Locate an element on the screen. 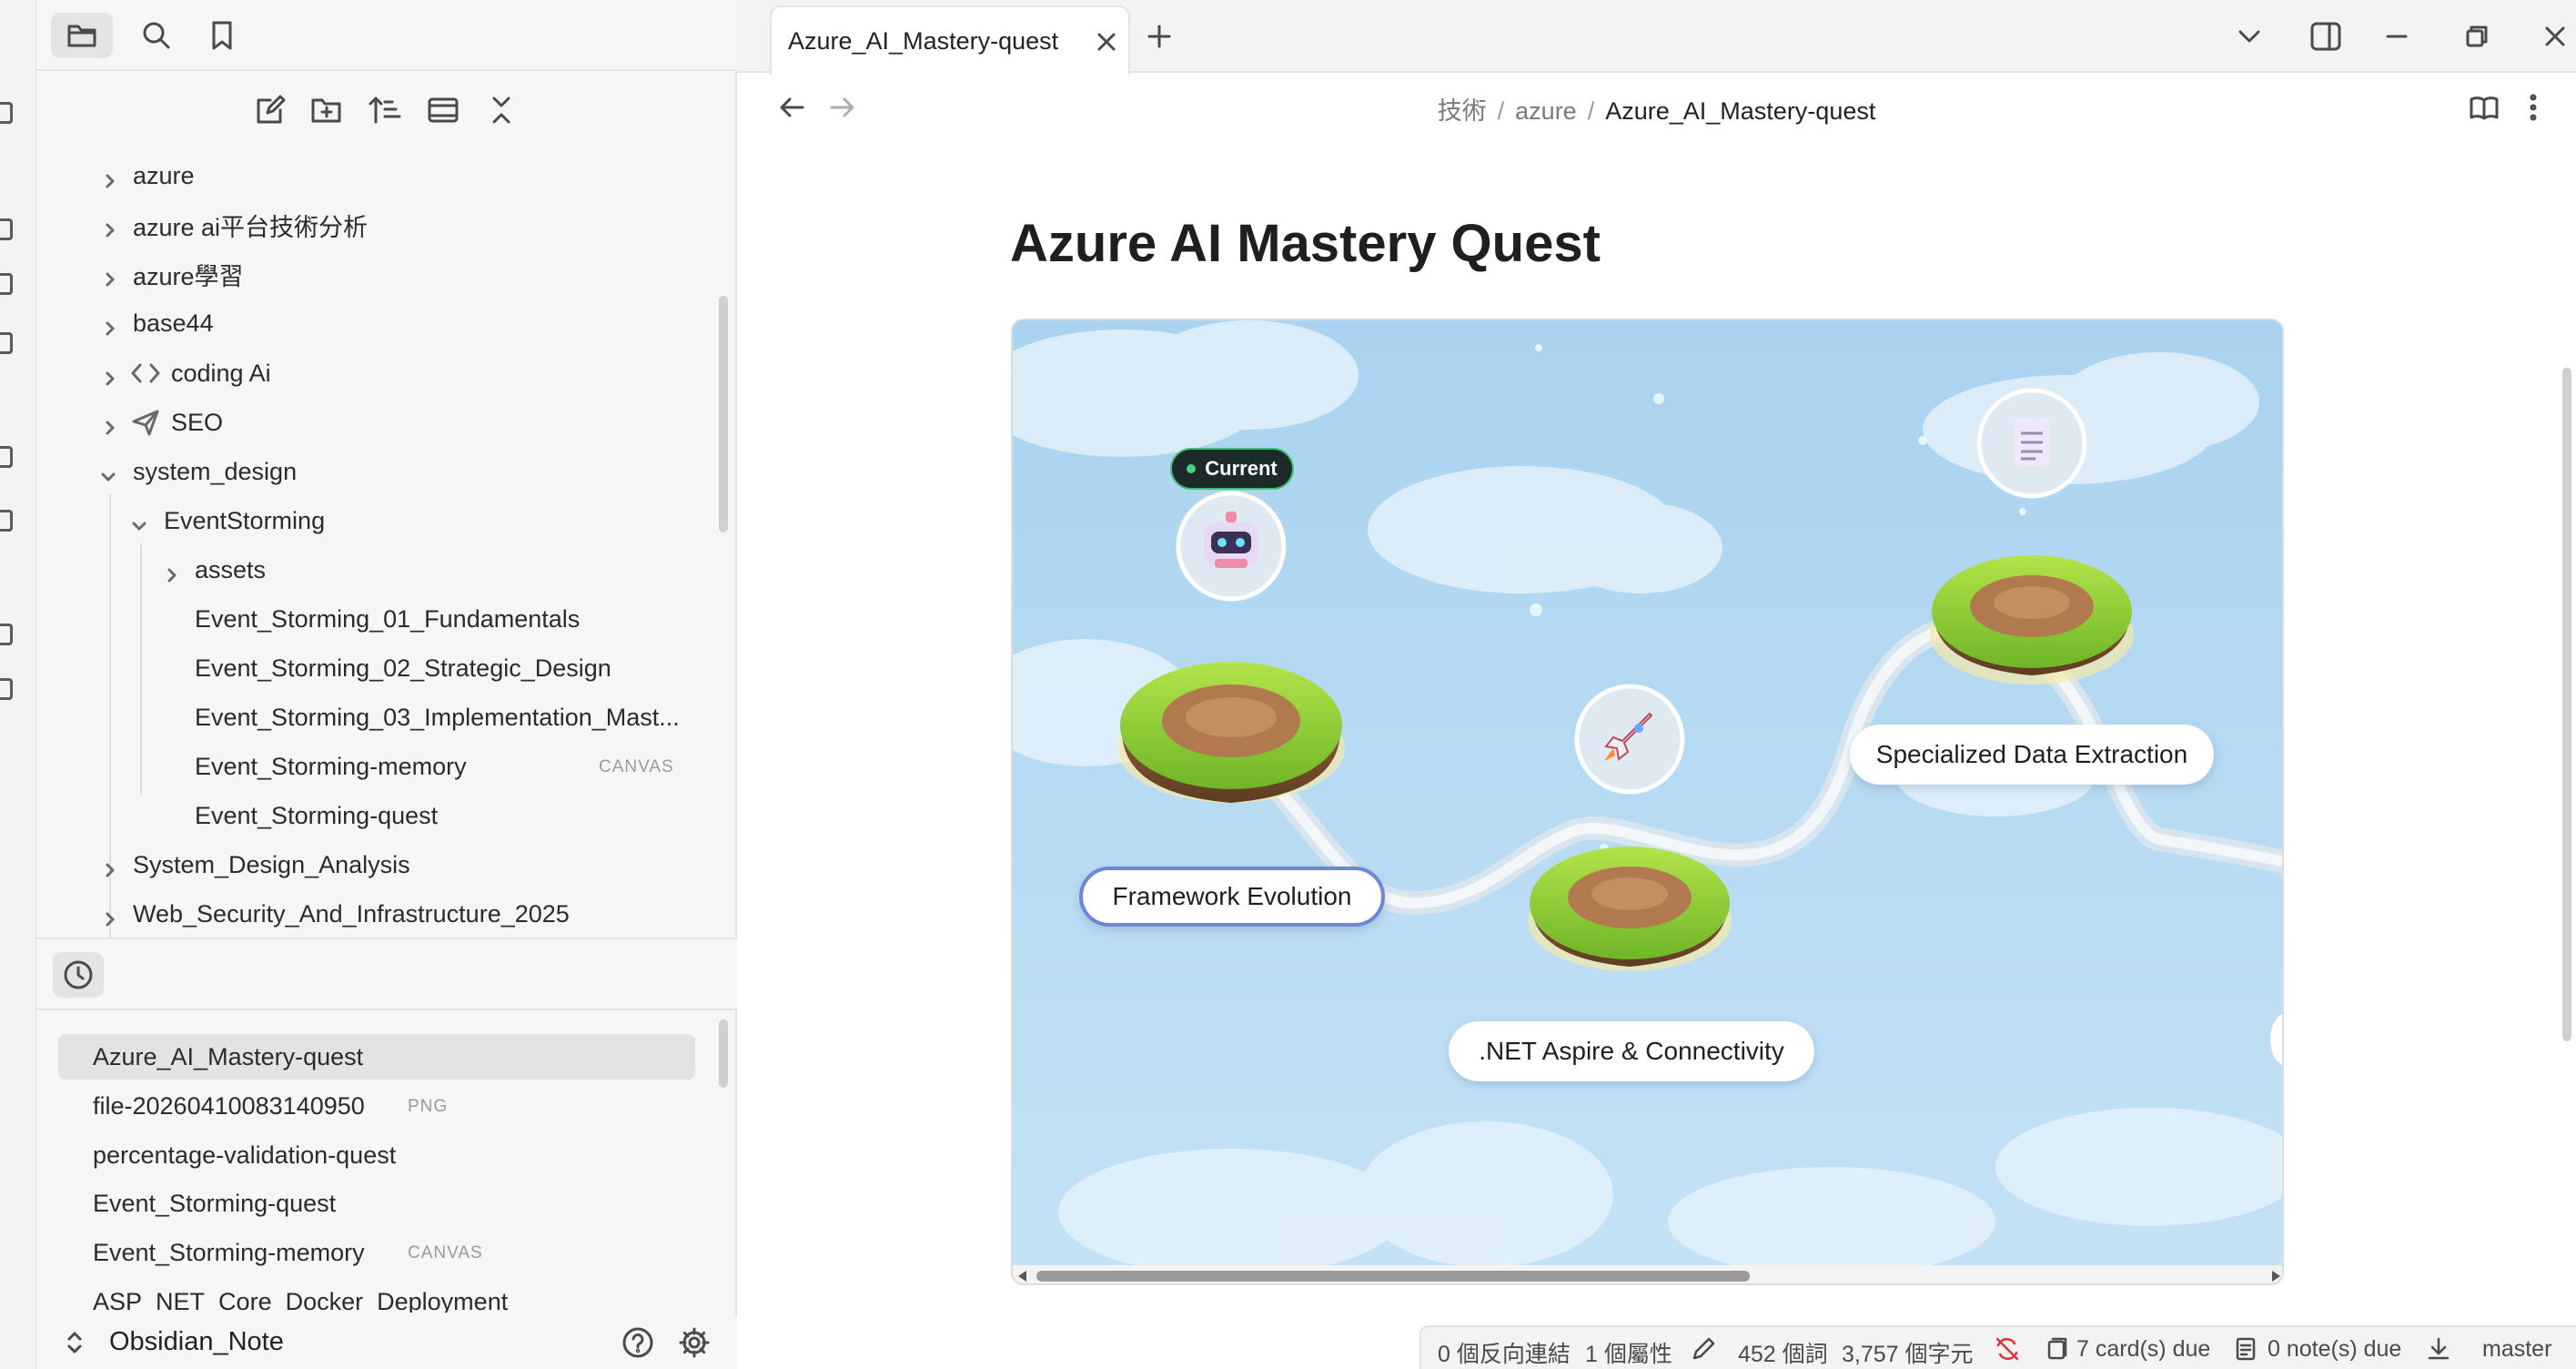  recent-item: Azure_AI_Mastery-quest is located at coordinates (376, 1057).